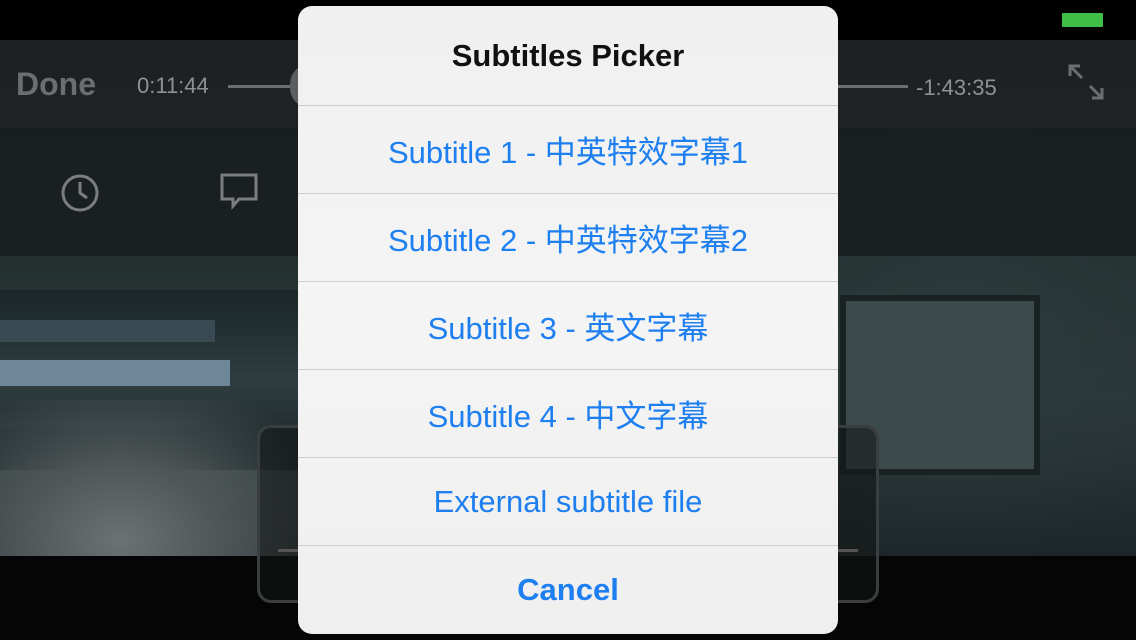  I want to click on subtitle-option-3: Subtitle 3 - 英文字幕, so click(568, 325).